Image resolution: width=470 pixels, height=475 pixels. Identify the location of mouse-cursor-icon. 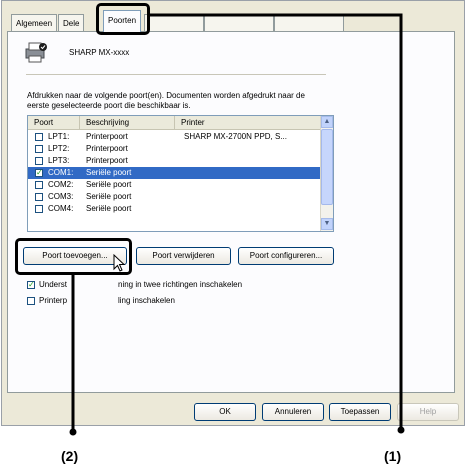
(119, 263).